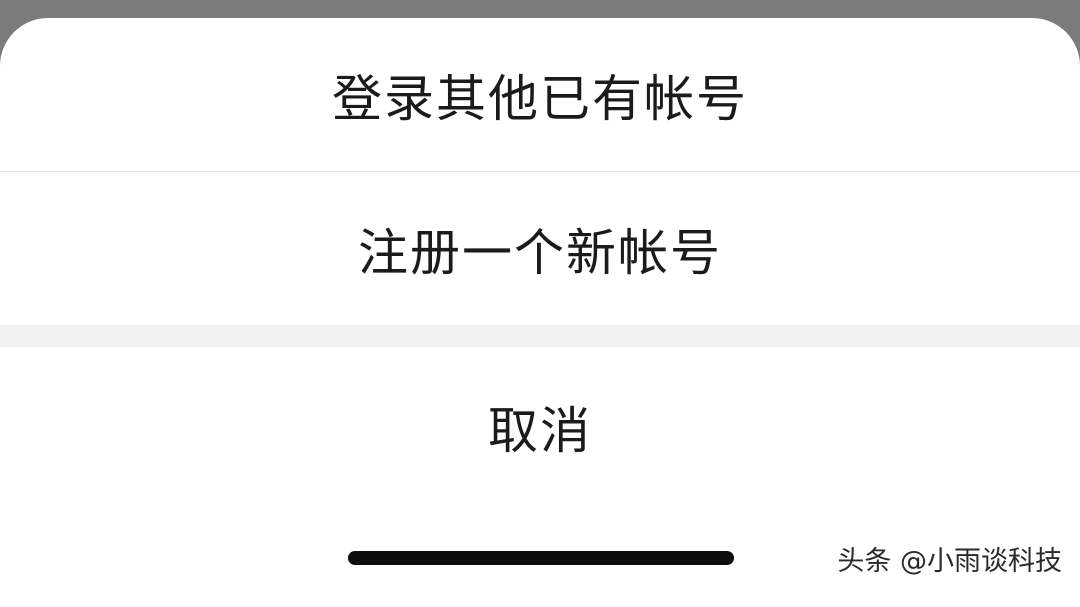 This screenshot has height=607, width=1080. I want to click on home-indicator, so click(541, 558).